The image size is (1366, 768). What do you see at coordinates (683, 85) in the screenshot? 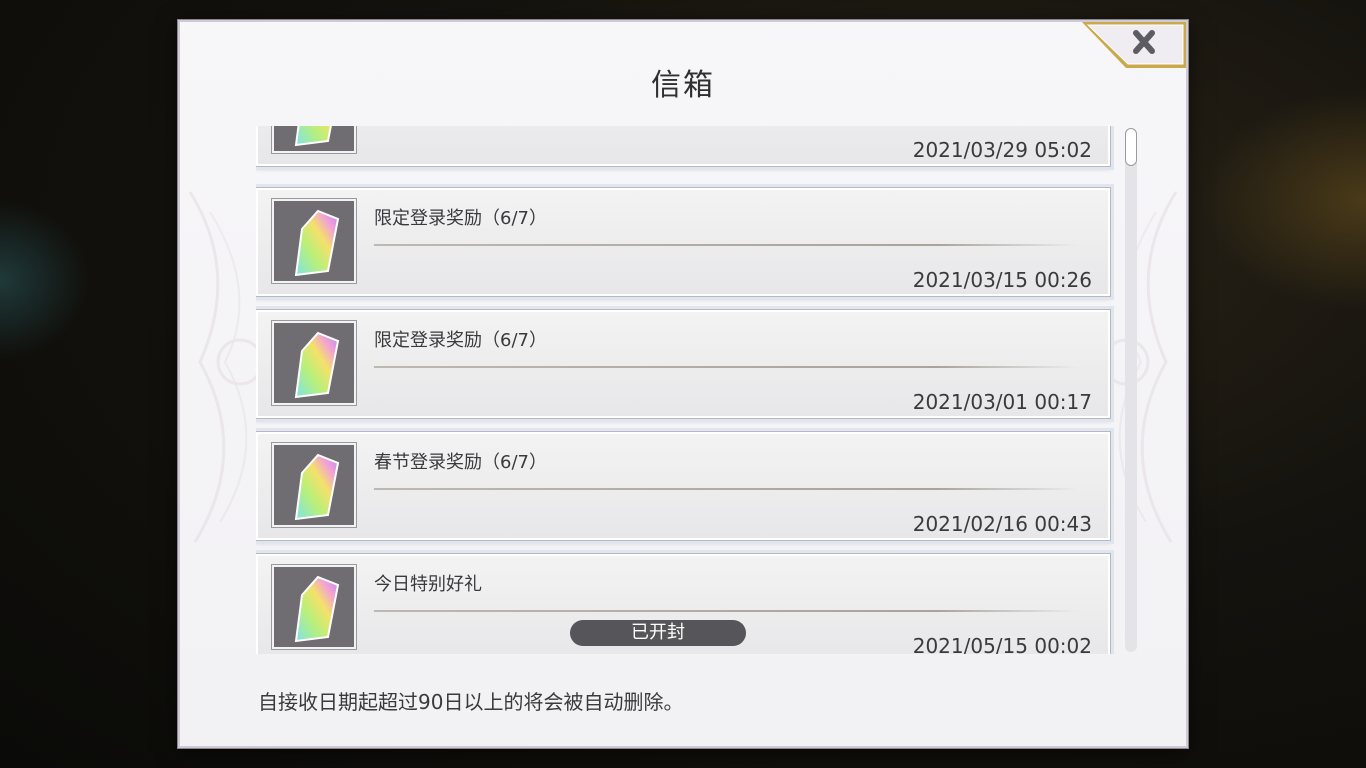
I see `dialog-title: 信箱` at bounding box center [683, 85].